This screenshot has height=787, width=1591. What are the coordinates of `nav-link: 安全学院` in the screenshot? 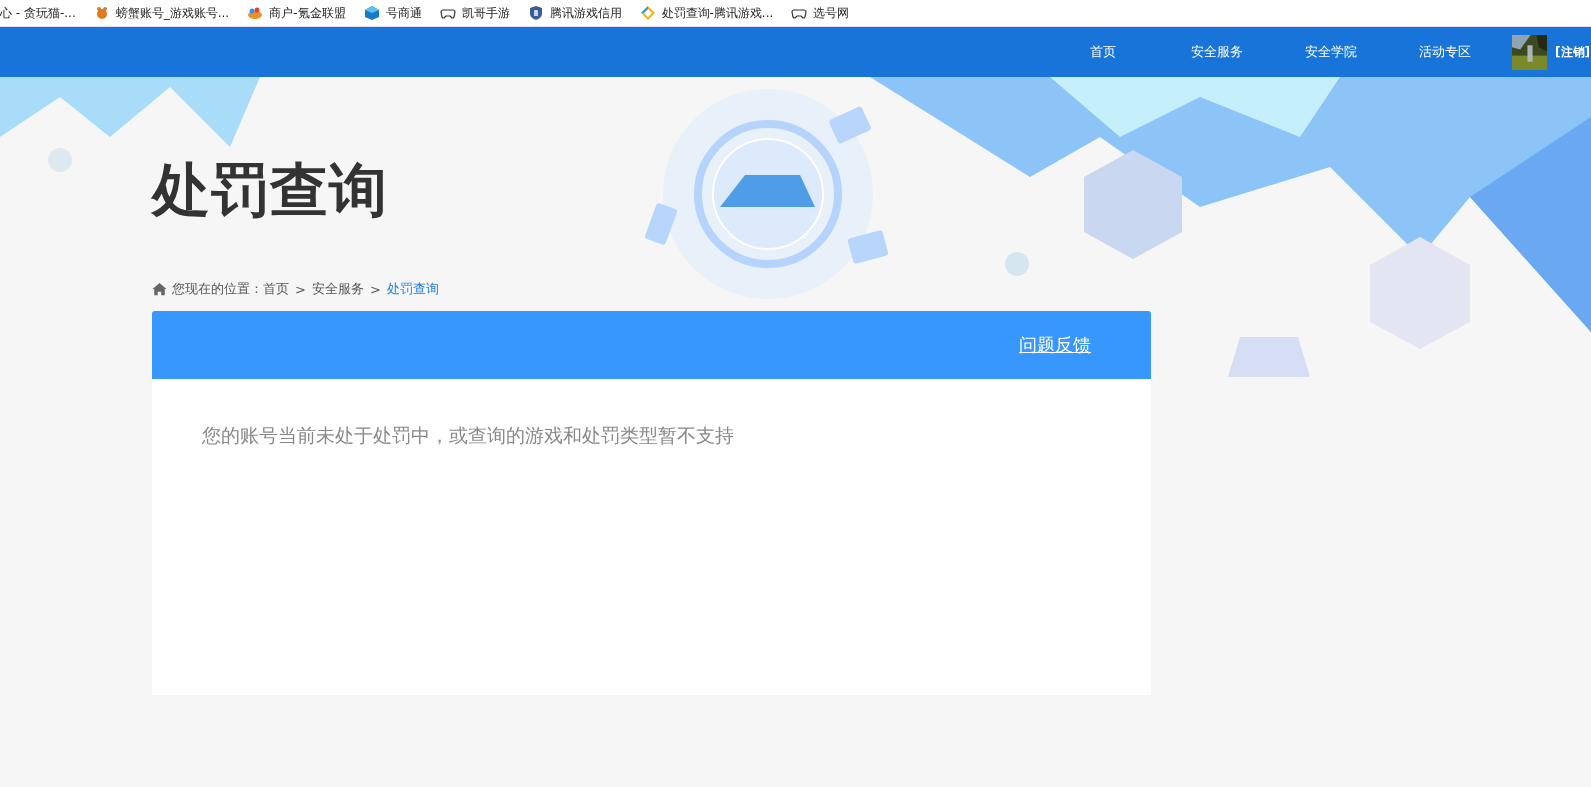 It's located at (1331, 52).